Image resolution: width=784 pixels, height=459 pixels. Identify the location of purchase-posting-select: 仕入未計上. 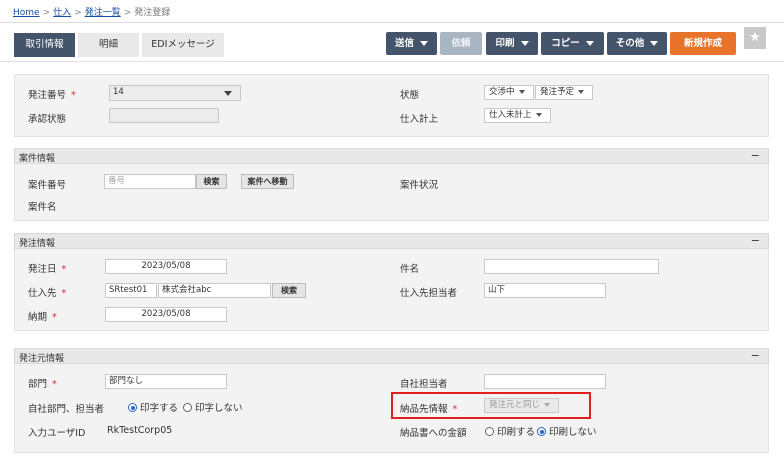
(517, 115).